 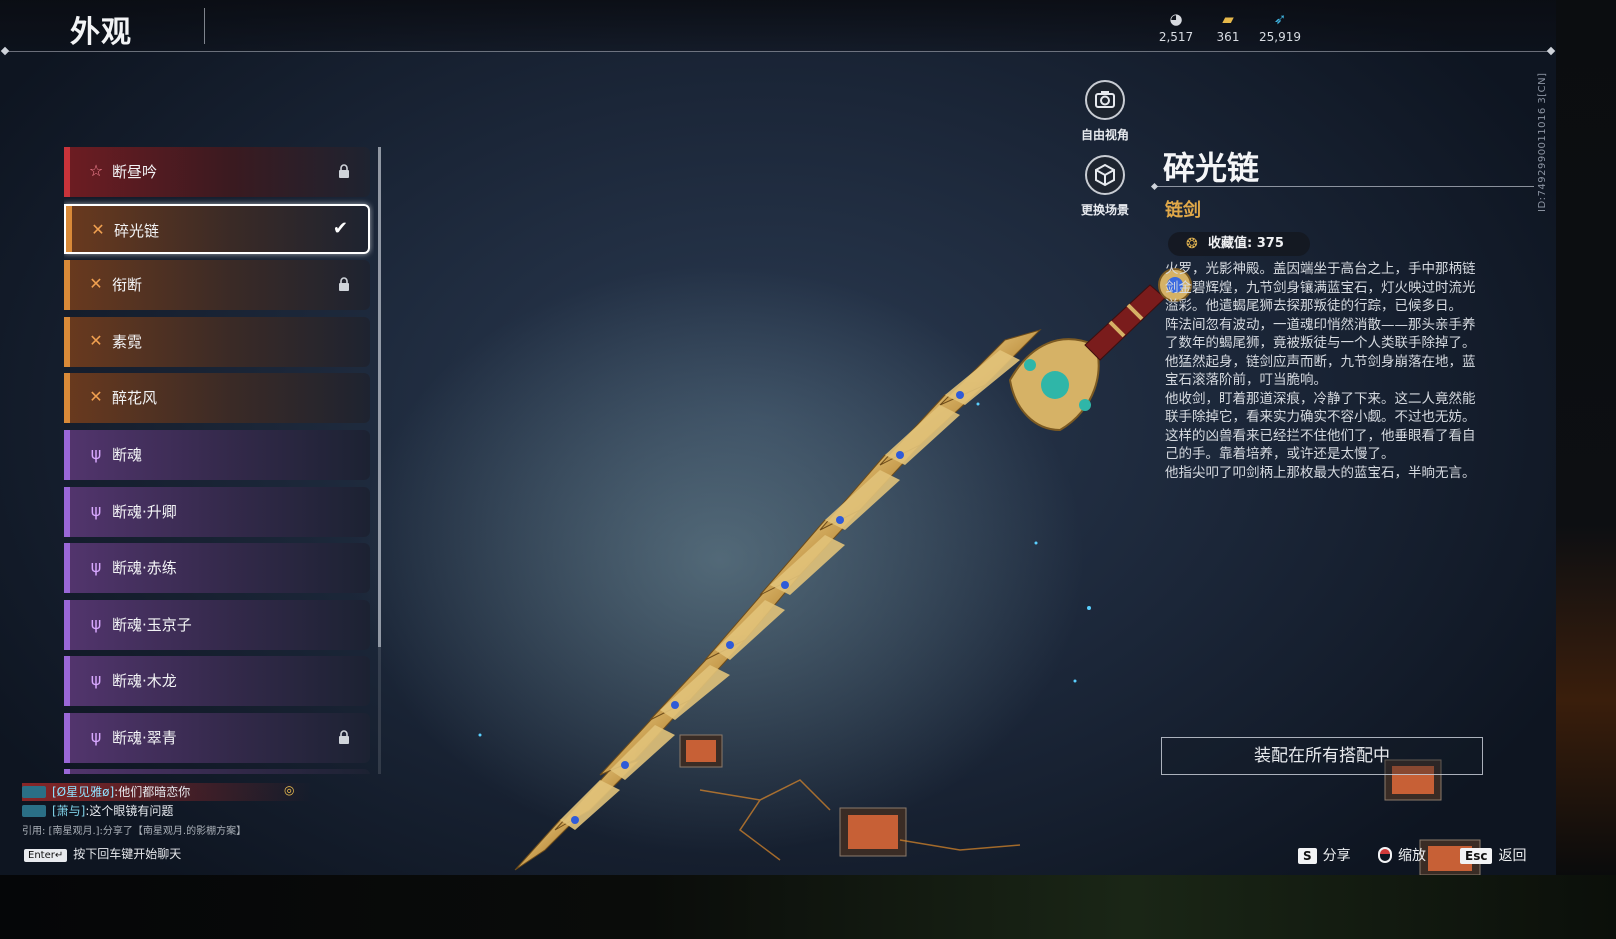 What do you see at coordinates (778, 51) in the screenshot?
I see `header-divider-line` at bounding box center [778, 51].